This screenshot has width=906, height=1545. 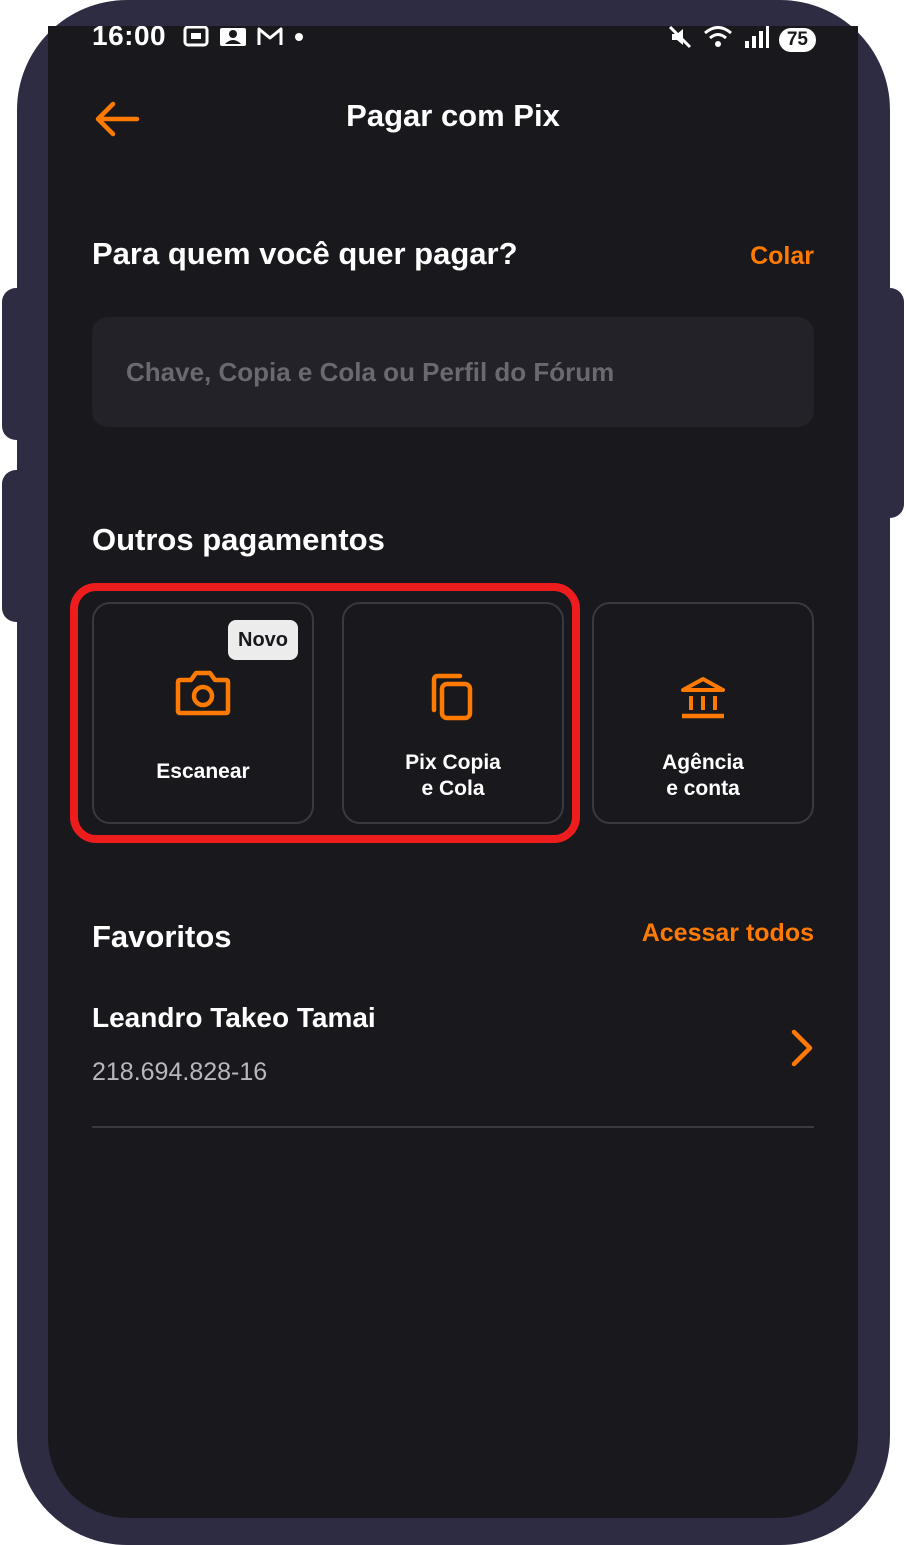 What do you see at coordinates (889, 403) in the screenshot?
I see `side-button-right` at bounding box center [889, 403].